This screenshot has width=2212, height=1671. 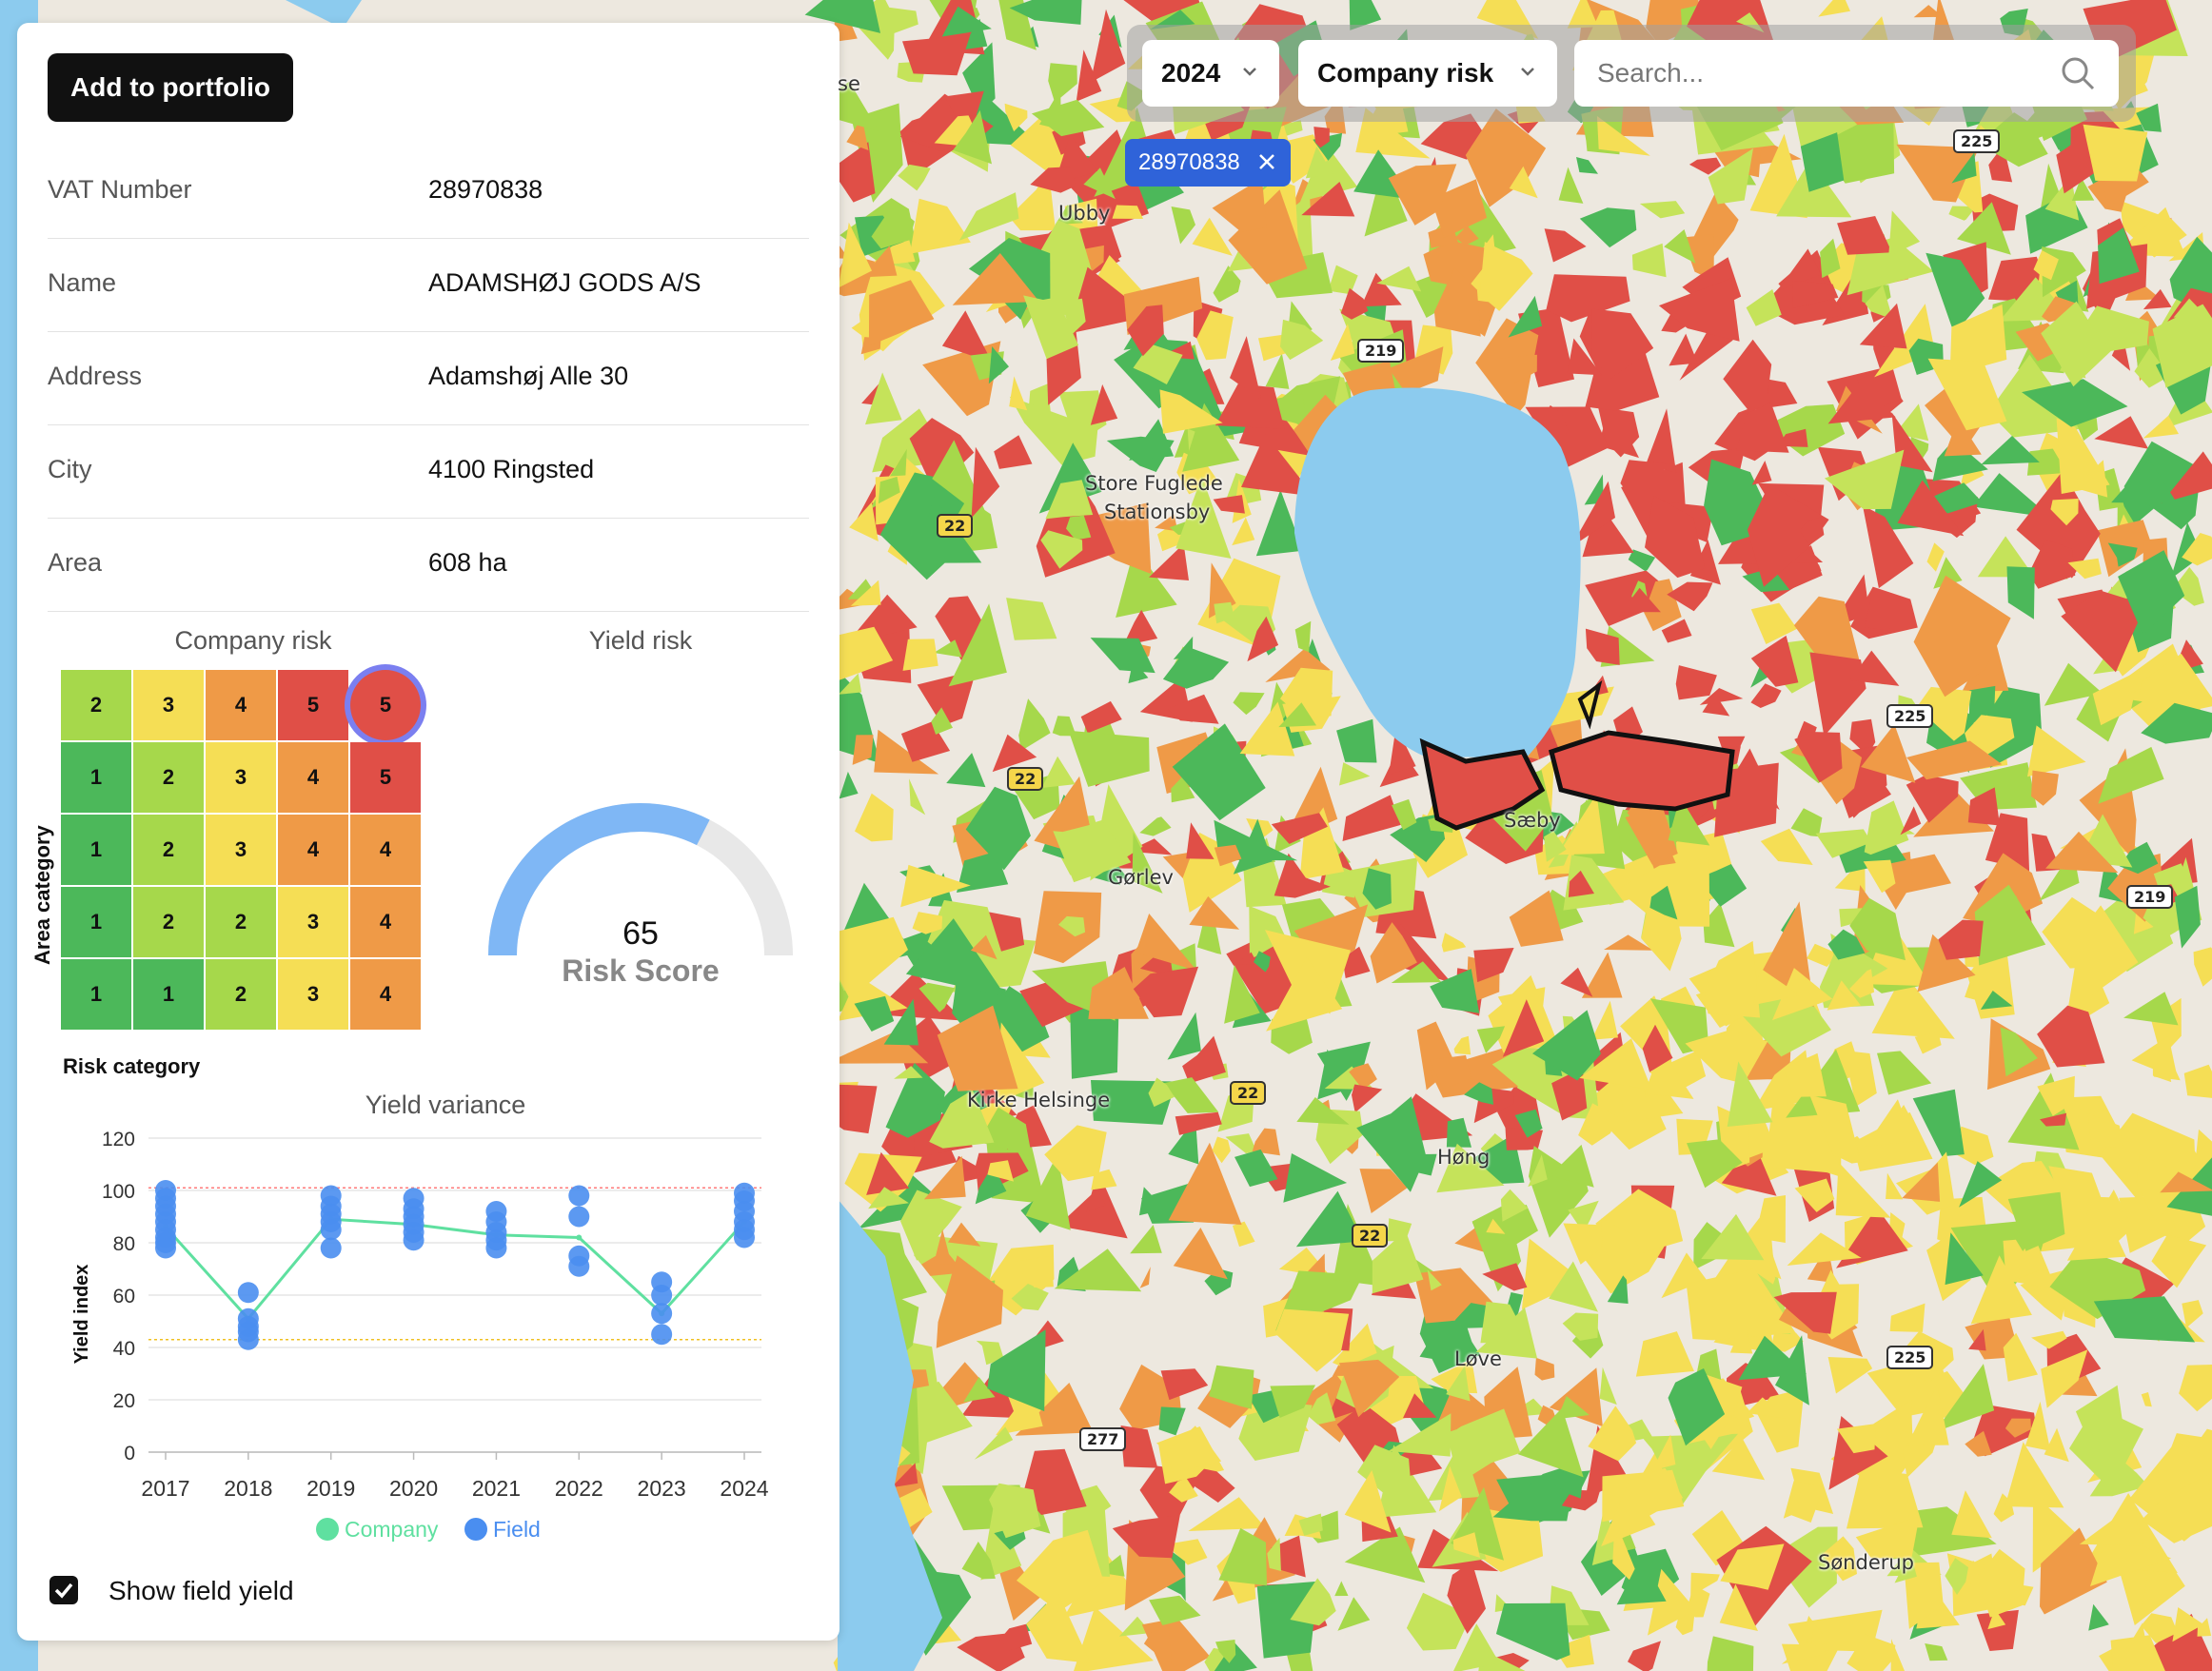 I want to click on show-field-yield-label: Show field yield, so click(x=201, y=1591).